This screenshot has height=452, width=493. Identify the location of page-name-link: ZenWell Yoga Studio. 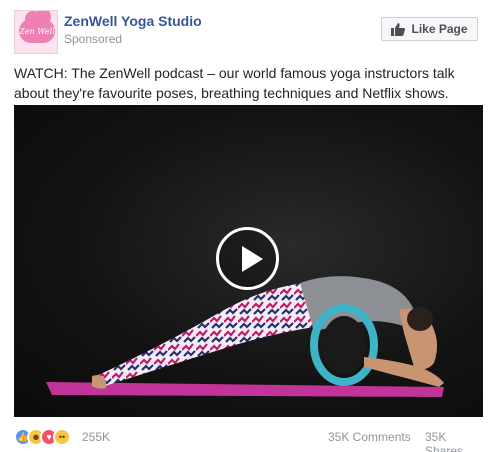
(133, 21).